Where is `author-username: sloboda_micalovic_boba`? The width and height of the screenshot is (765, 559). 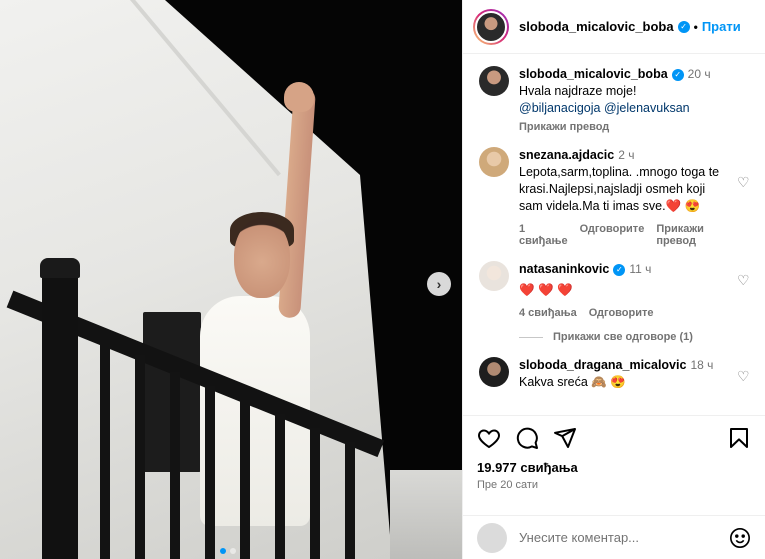 author-username: sloboda_micalovic_boba is located at coordinates (596, 26).